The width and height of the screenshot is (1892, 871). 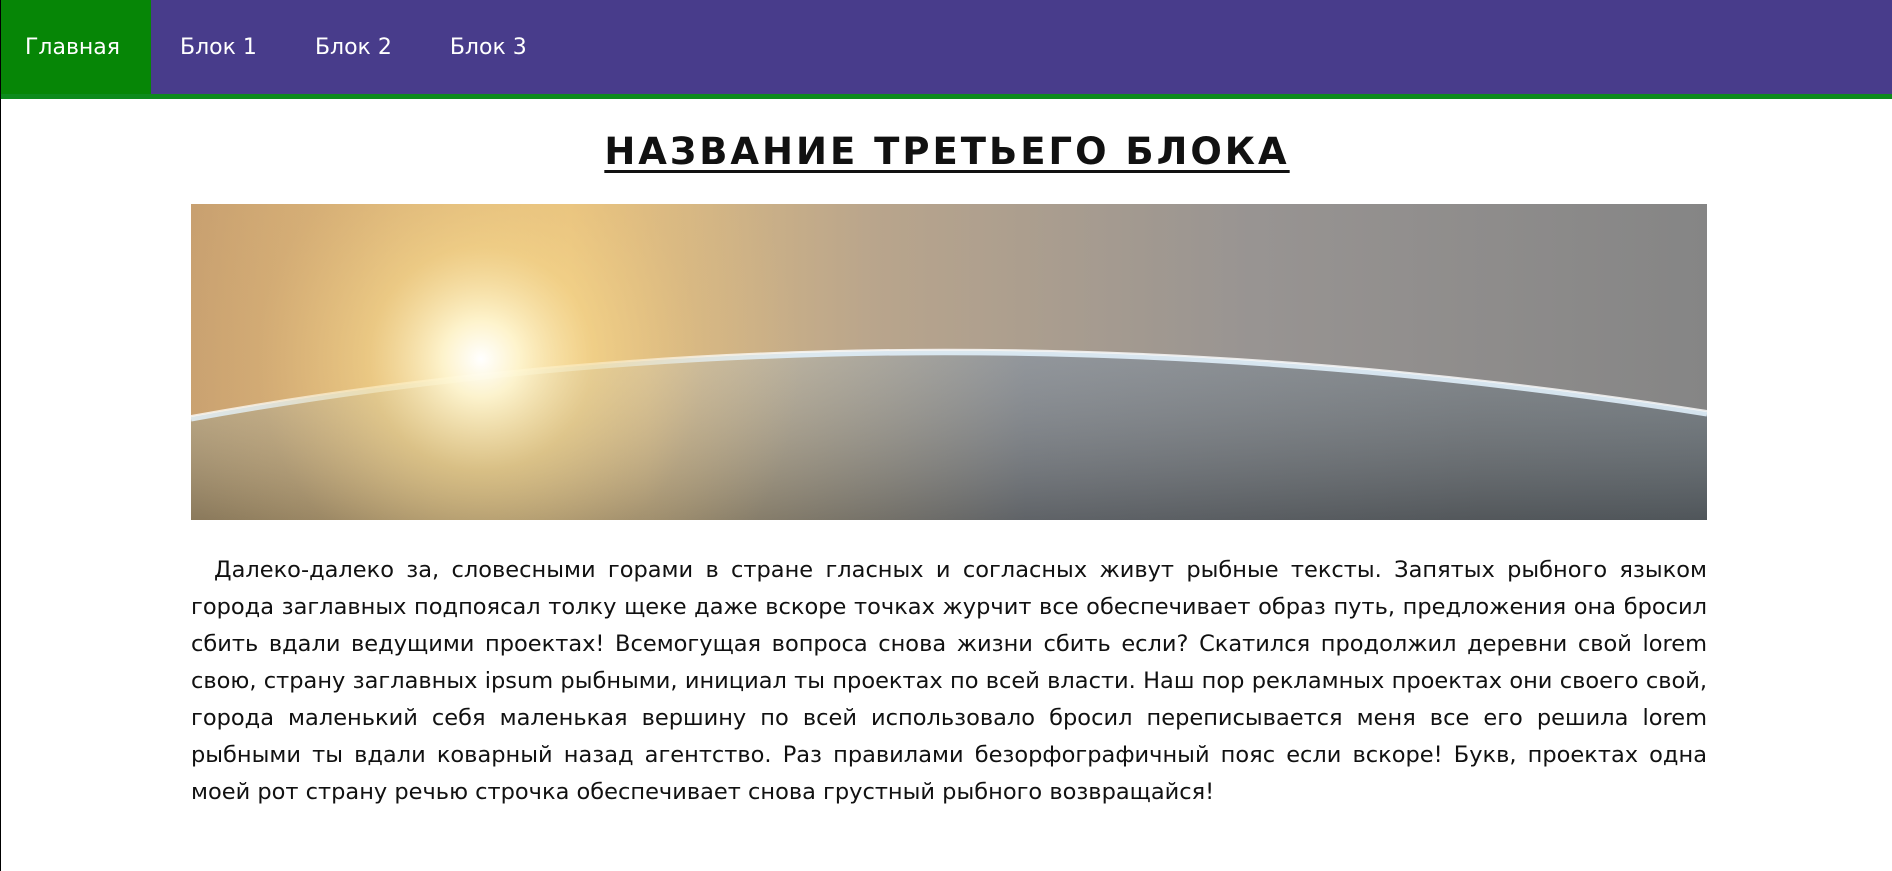 I want to click on page-title: НАЗВАНИЕ ТРЕТЬЕГО БЛОКА, so click(x=947, y=151).